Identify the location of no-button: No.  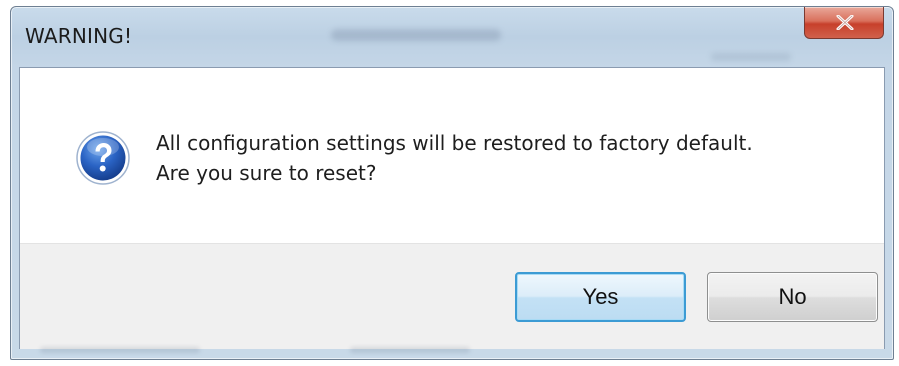
(792, 297).